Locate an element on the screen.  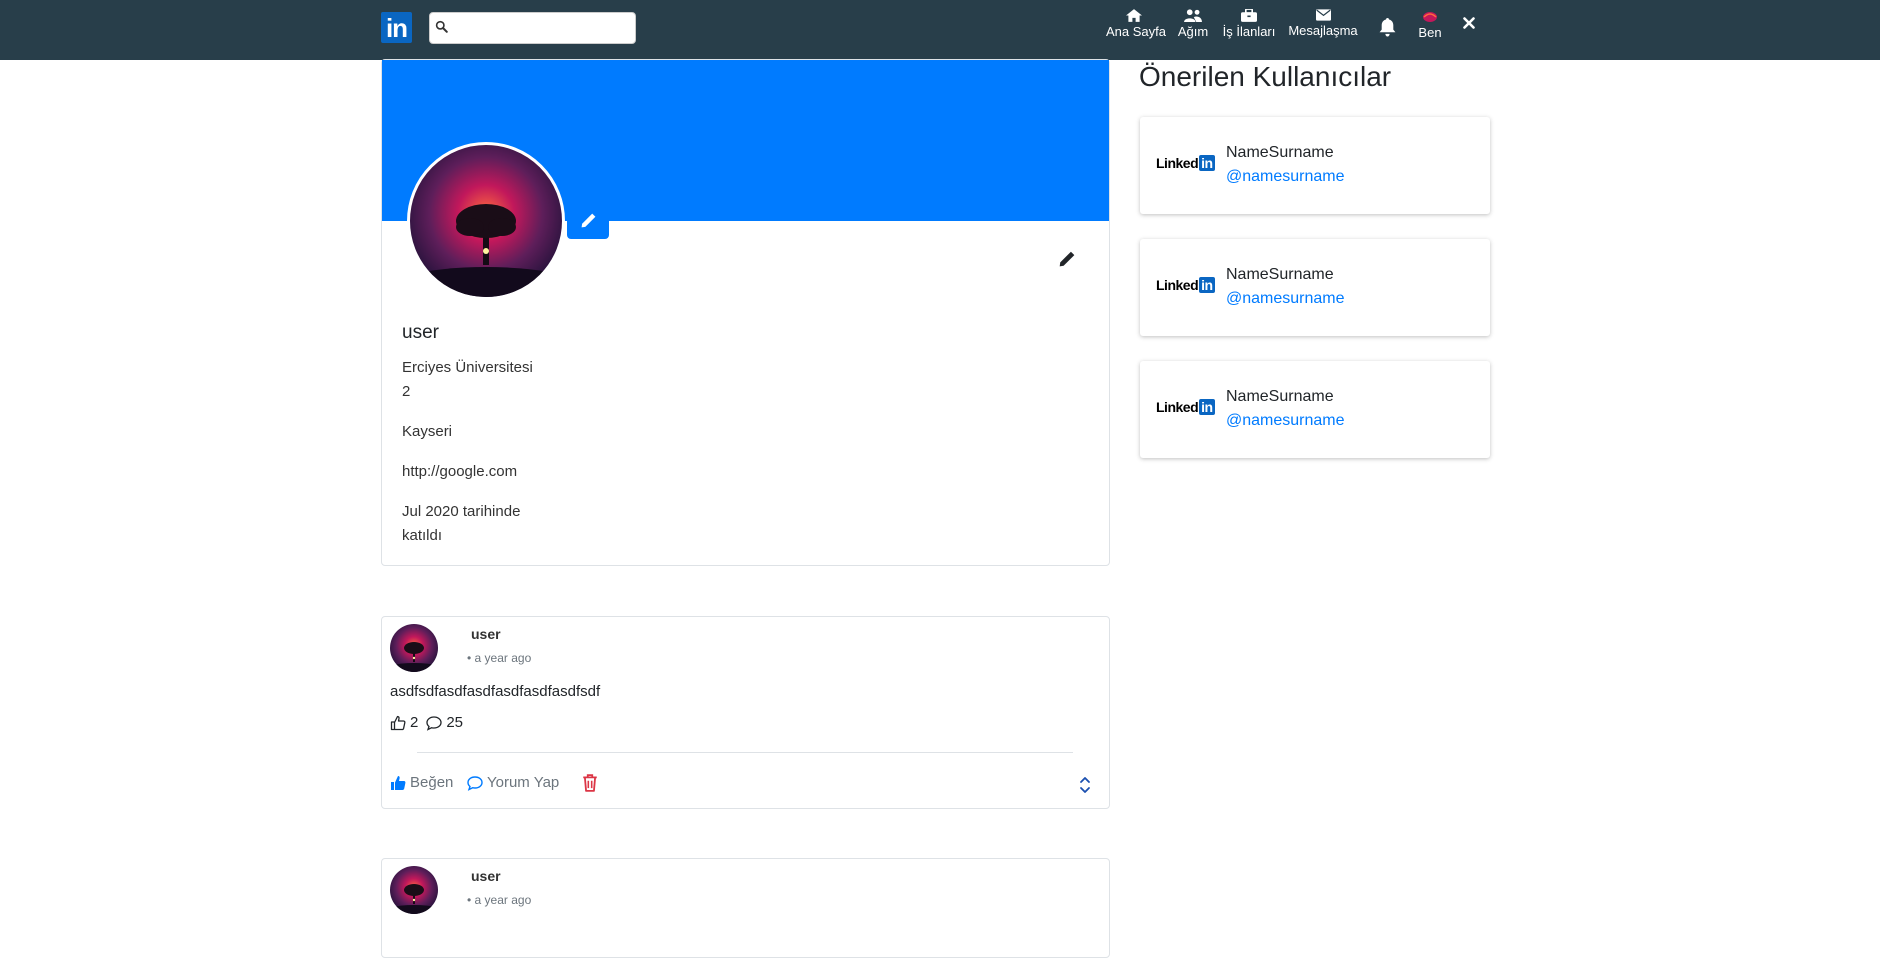
profile-city: Kayseri is located at coordinates (427, 431).